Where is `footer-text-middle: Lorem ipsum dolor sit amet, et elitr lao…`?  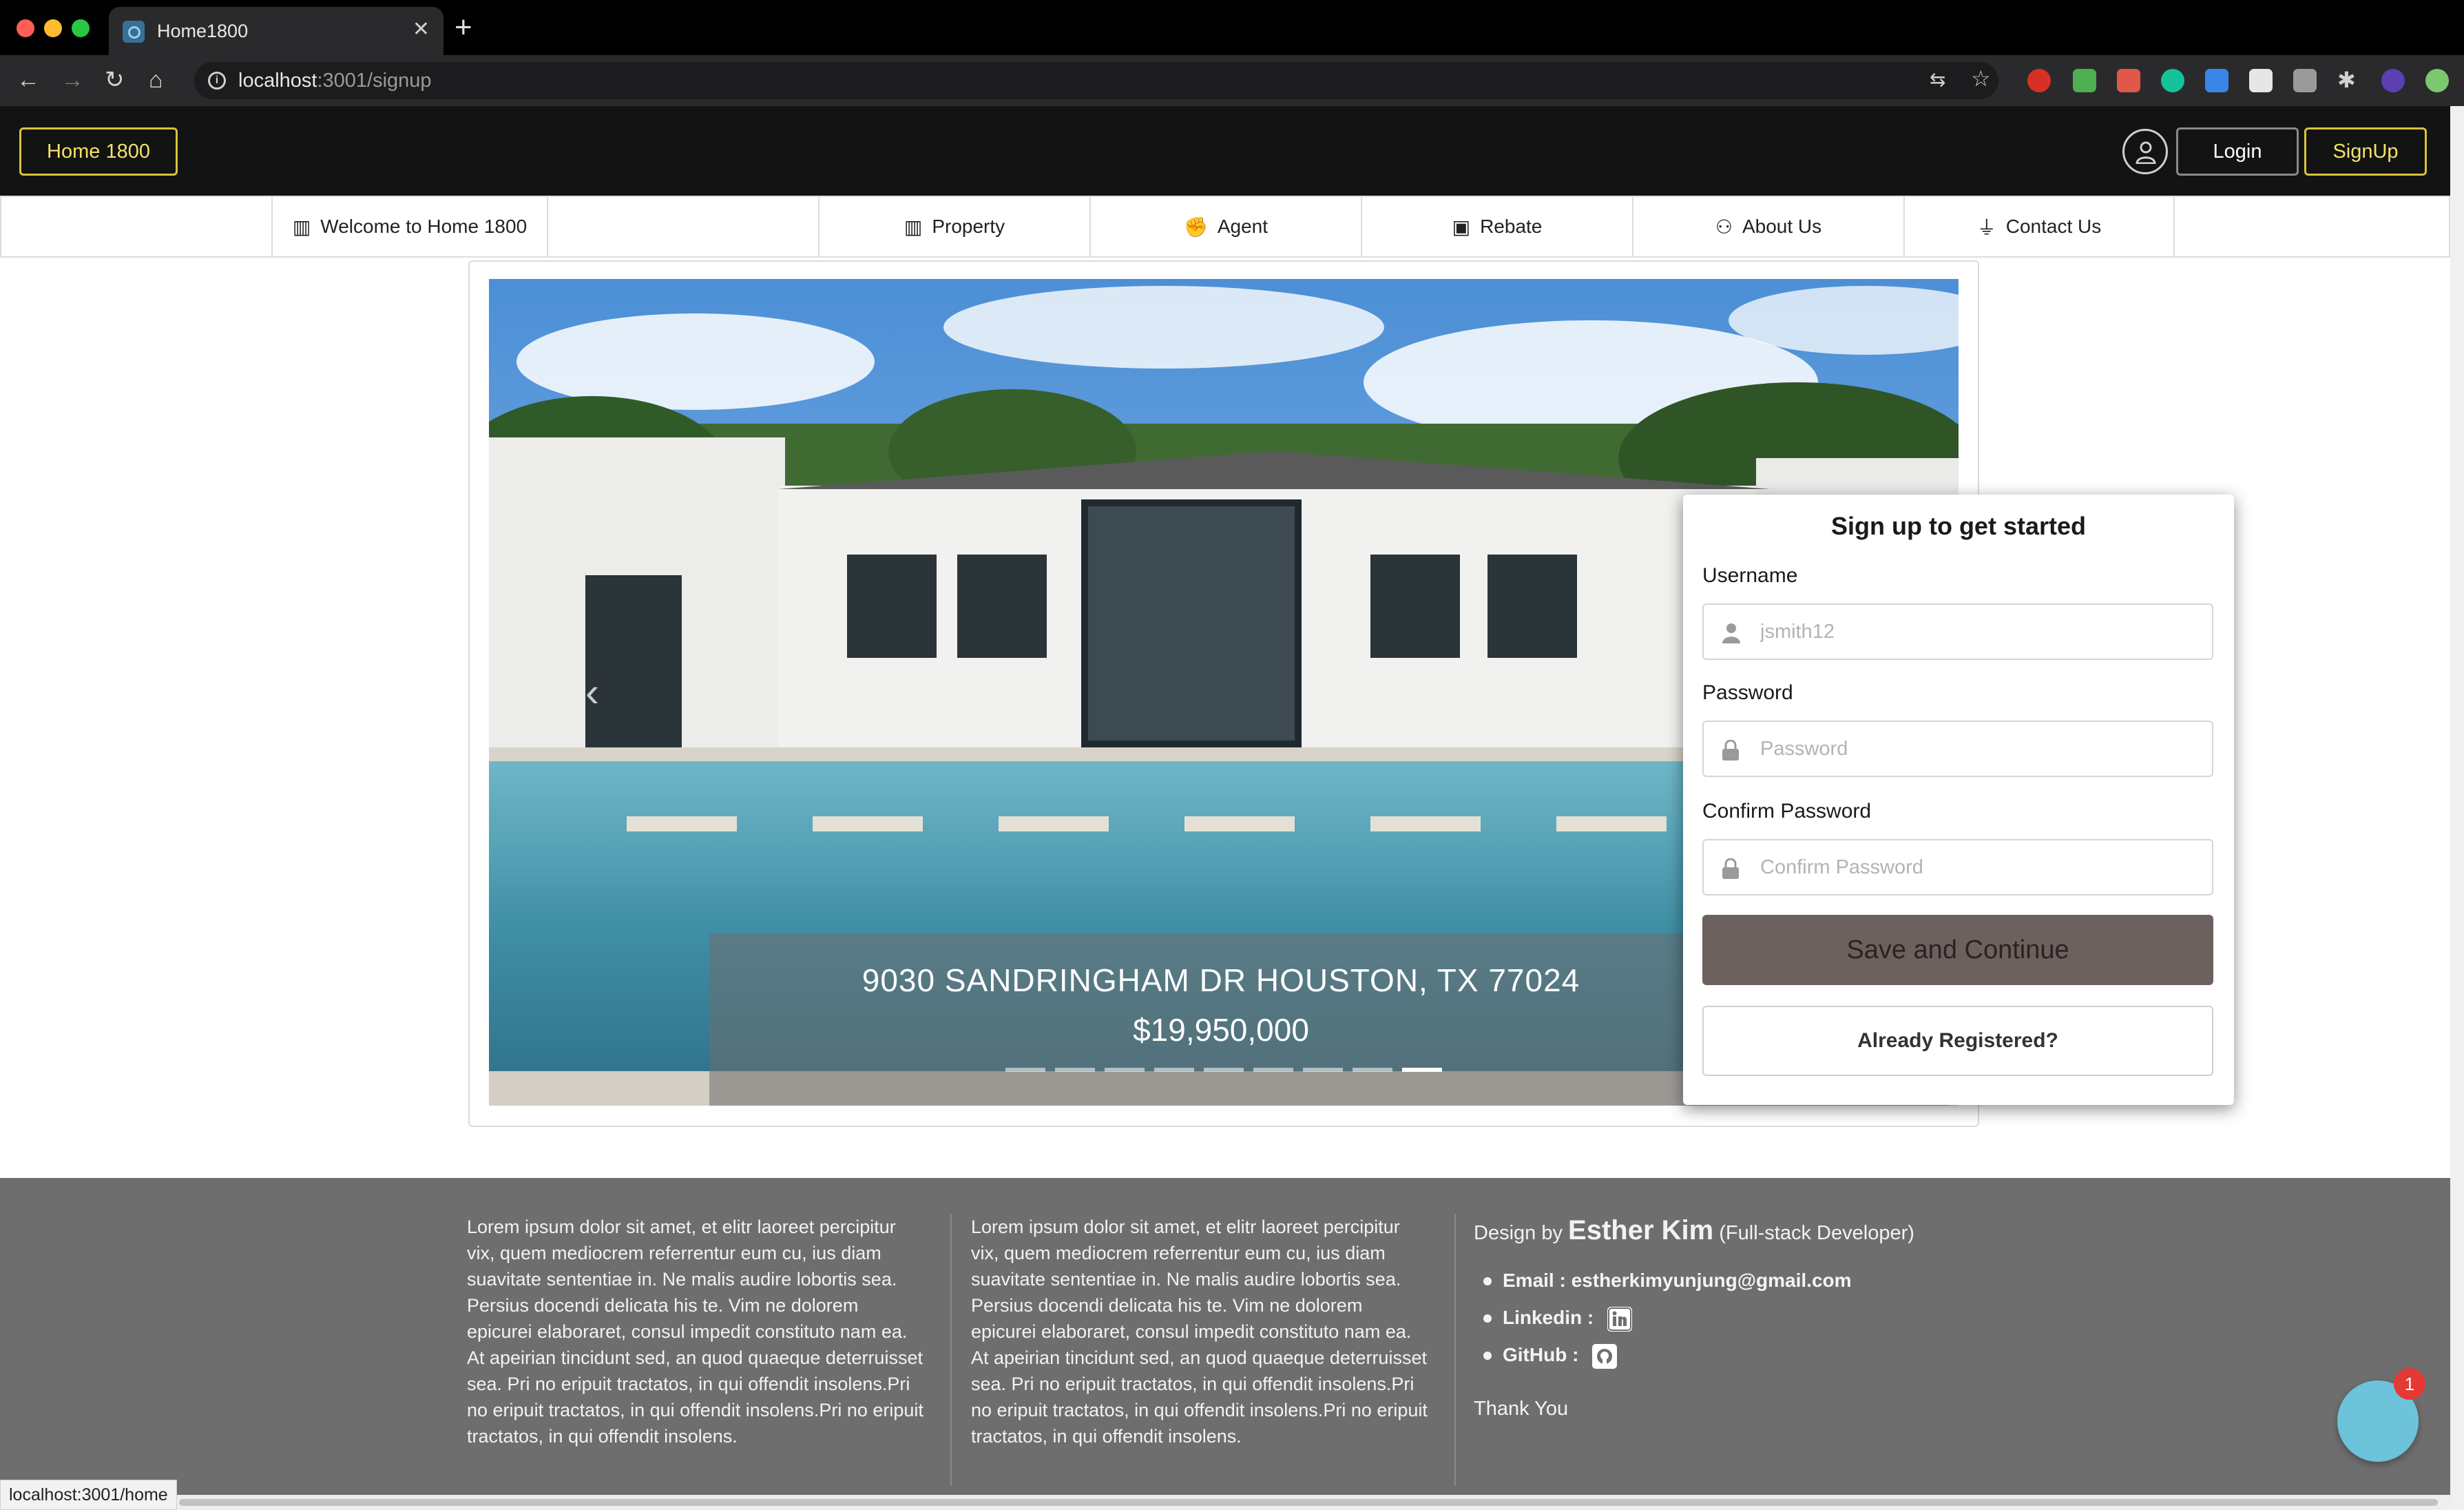 footer-text-middle: Lorem ipsum dolor sit amet, et elitr lao… is located at coordinates (1199, 1332).